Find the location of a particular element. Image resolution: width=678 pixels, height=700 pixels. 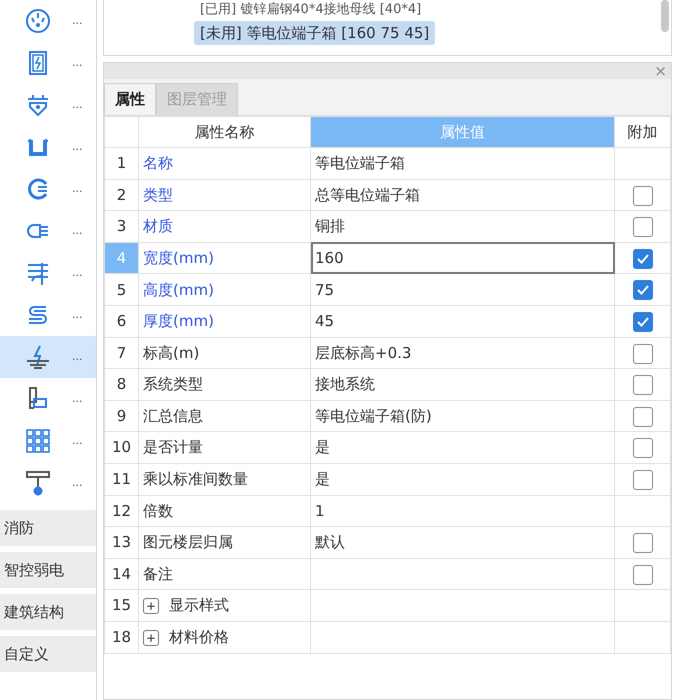

property-name: 图元楼层归属 is located at coordinates (224, 542).